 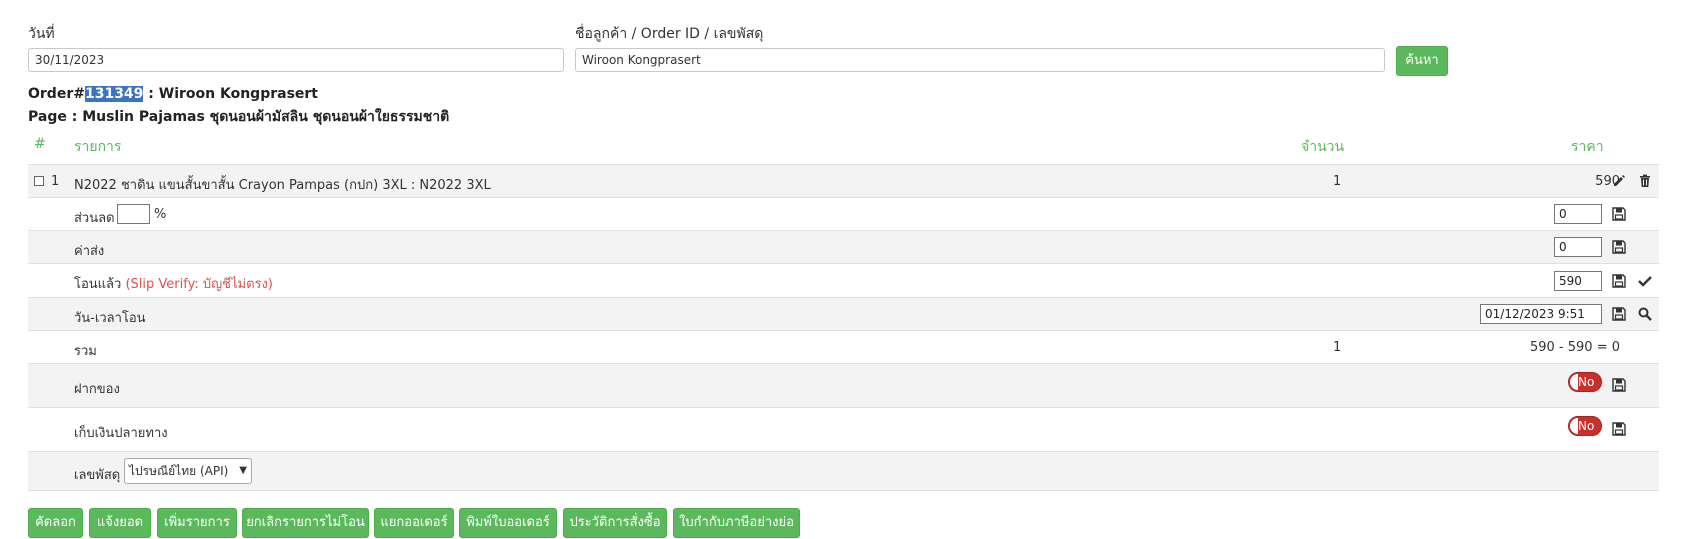 What do you see at coordinates (1645, 181) in the screenshot?
I see `trash-icon` at bounding box center [1645, 181].